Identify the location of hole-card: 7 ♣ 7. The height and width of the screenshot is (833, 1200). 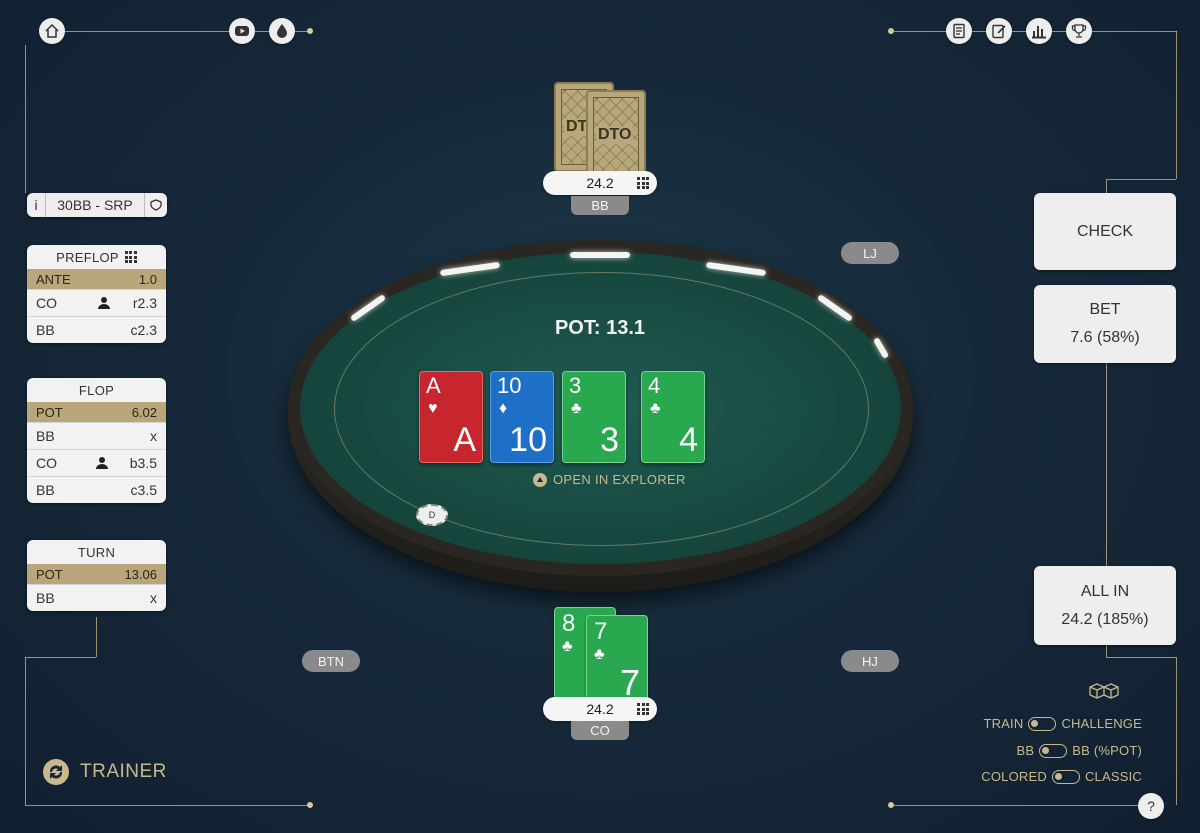
(617, 661).